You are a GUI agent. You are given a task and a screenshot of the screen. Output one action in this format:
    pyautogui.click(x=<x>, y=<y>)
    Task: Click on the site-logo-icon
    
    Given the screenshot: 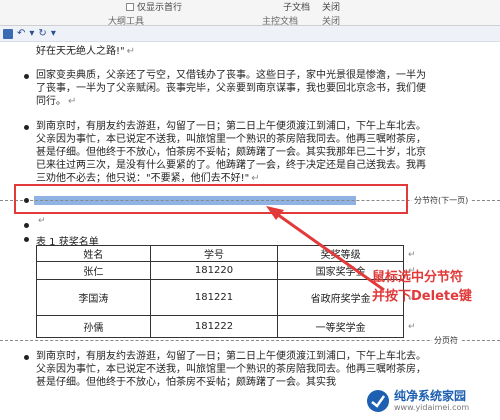 What is the action you would take?
    pyautogui.click(x=378, y=401)
    